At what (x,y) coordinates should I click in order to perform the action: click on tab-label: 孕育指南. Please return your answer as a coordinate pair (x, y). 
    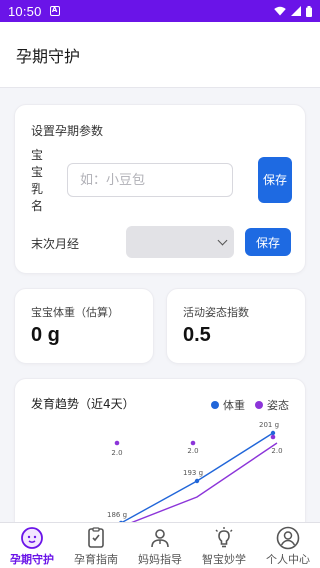
    Looking at the image, I should click on (96, 559).